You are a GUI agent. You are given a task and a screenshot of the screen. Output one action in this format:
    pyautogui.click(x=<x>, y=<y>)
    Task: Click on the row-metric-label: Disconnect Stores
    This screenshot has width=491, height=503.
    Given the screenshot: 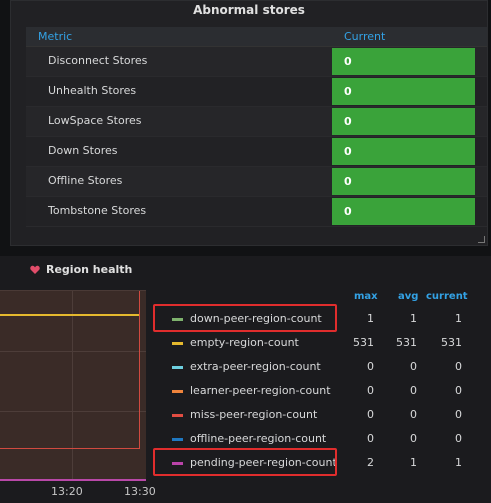 What is the action you would take?
    pyautogui.click(x=98, y=60)
    